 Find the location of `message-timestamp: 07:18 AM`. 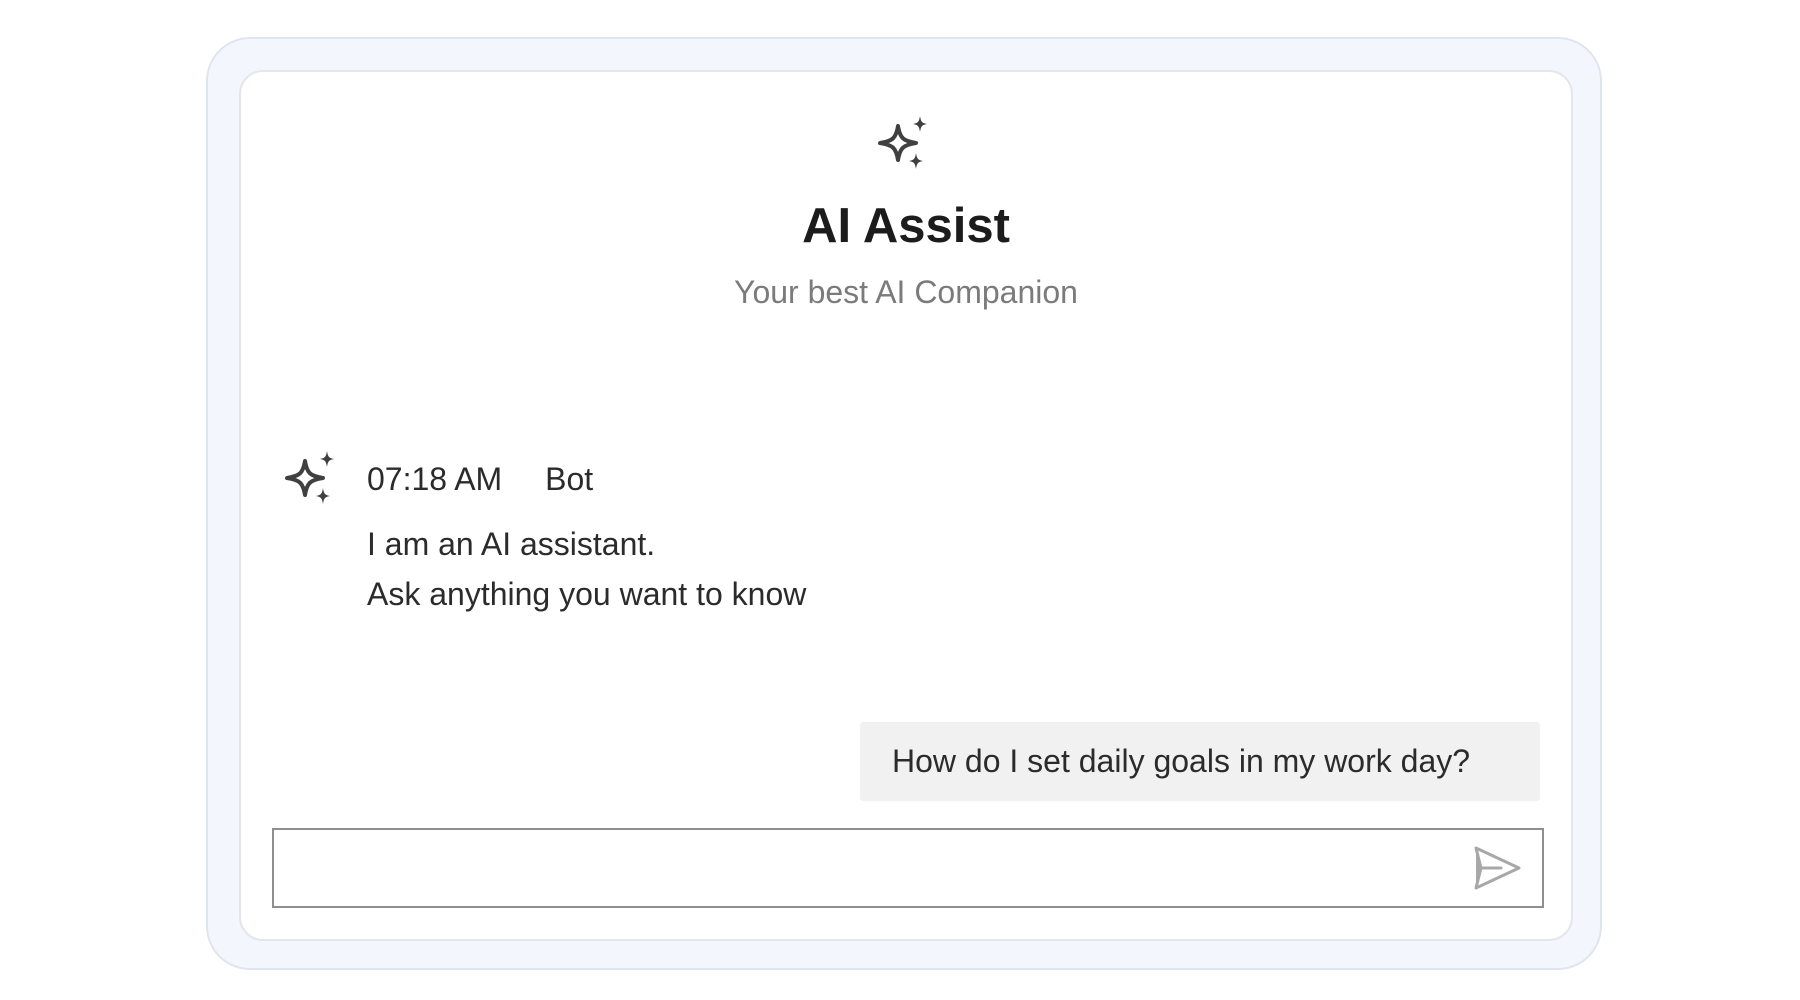

message-timestamp: 07:18 AM is located at coordinates (435, 479).